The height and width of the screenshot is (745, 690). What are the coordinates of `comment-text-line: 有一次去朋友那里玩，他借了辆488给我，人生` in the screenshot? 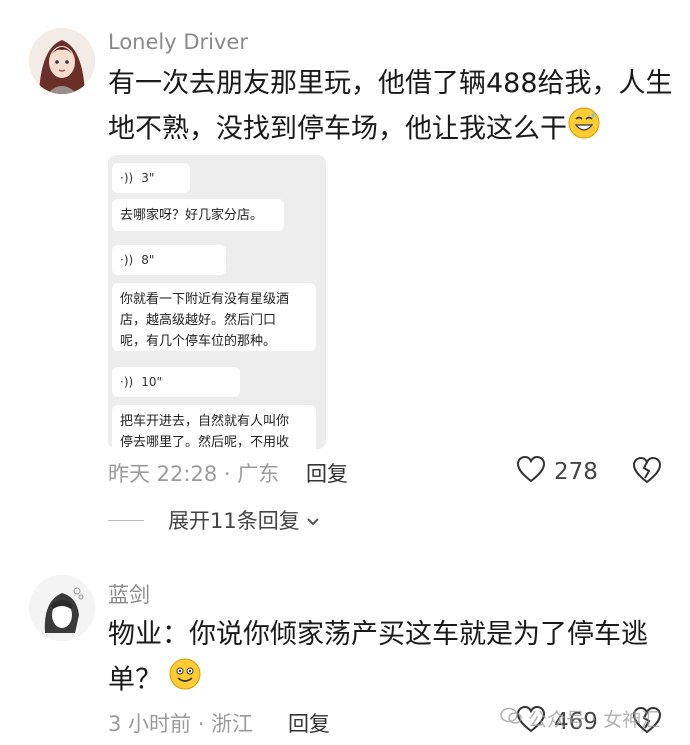 It's located at (390, 83).